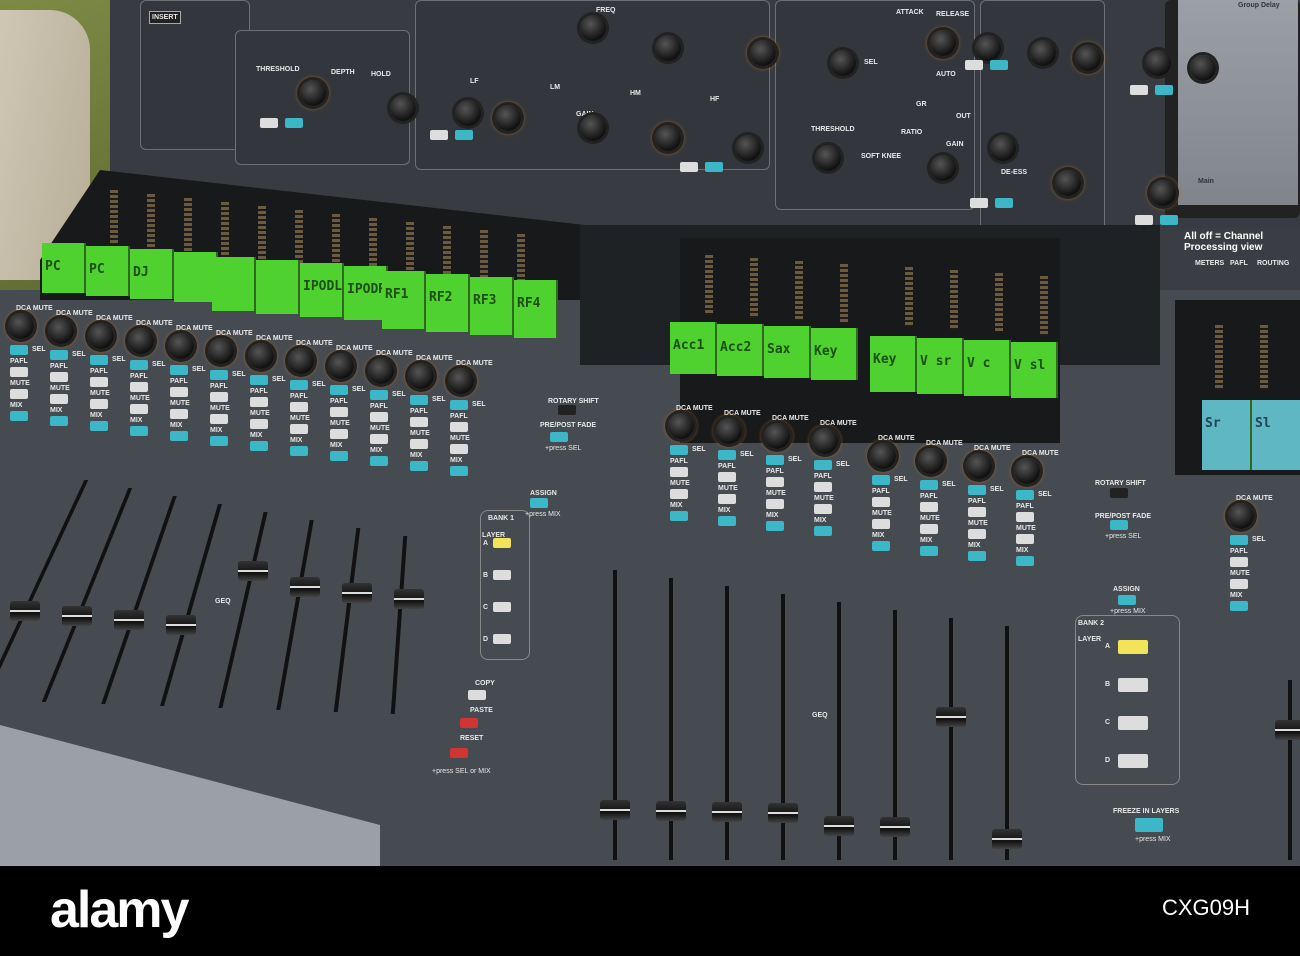 This screenshot has height=956, width=1300. What do you see at coordinates (1149, 825) in the screenshot?
I see `freeze-button` at bounding box center [1149, 825].